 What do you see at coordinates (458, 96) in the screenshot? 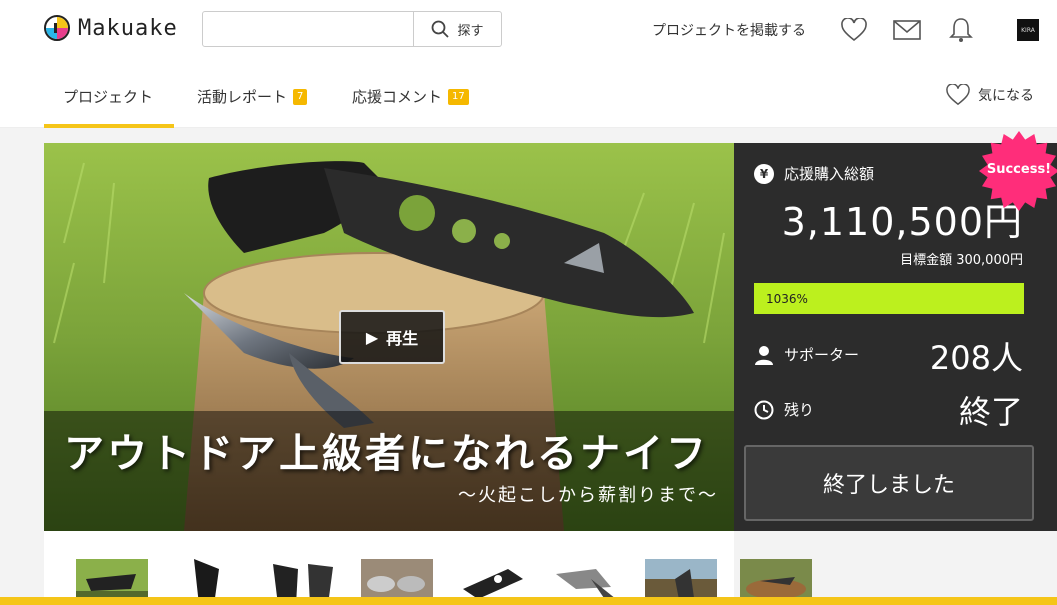
I see `count-badge: 17` at bounding box center [458, 96].